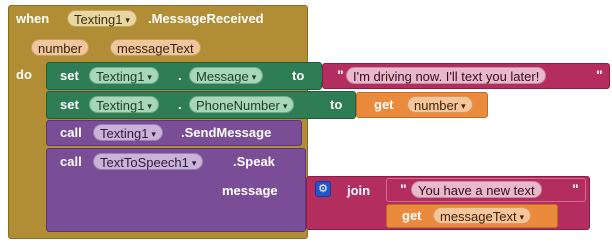 The width and height of the screenshot is (612, 243). What do you see at coordinates (184, 76) in the screenshot?
I see `set-message-block` at bounding box center [184, 76].